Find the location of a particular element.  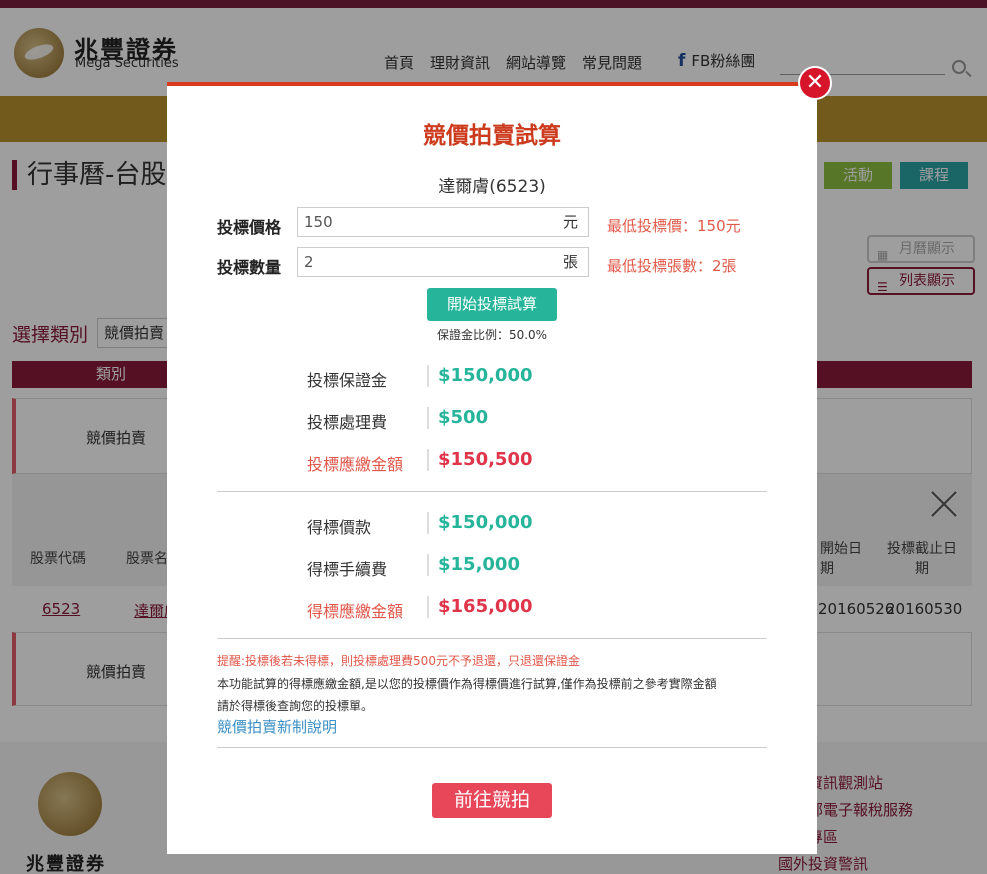

bid-total-label: 投標應繳金額 is located at coordinates (355, 464).